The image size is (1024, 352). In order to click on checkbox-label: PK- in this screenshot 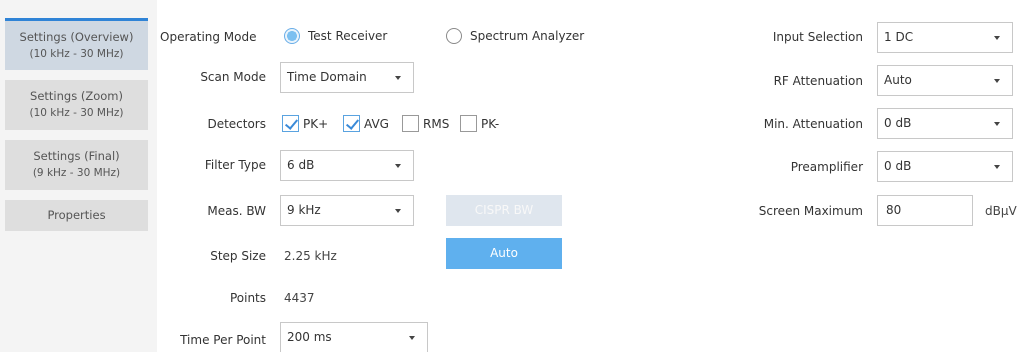, I will do `click(490, 123)`.